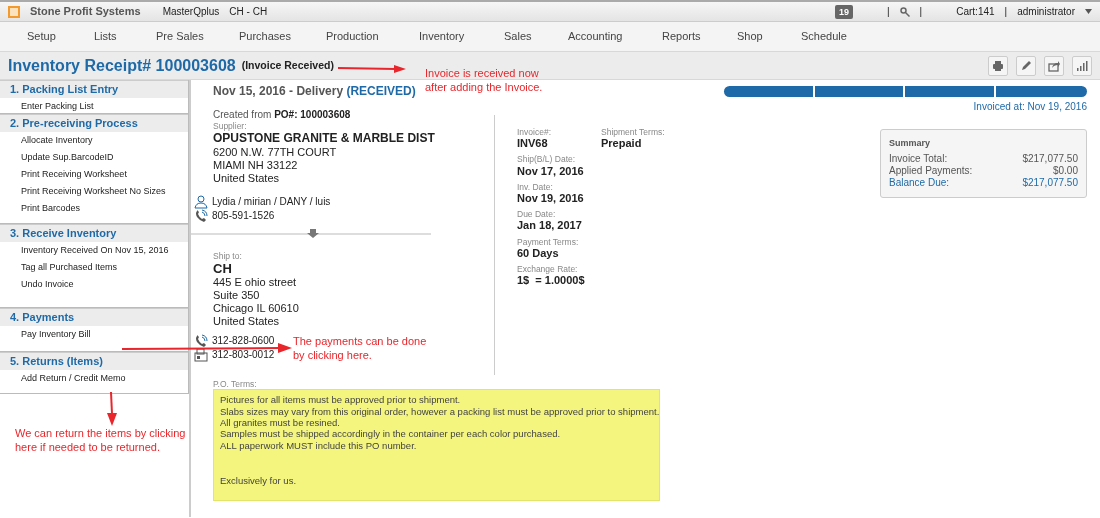 Image resolution: width=1100 pixels, height=518 pixels. Describe the element at coordinates (243, 355) in the screenshot. I see `fax-number: 312-803-0012` at that location.